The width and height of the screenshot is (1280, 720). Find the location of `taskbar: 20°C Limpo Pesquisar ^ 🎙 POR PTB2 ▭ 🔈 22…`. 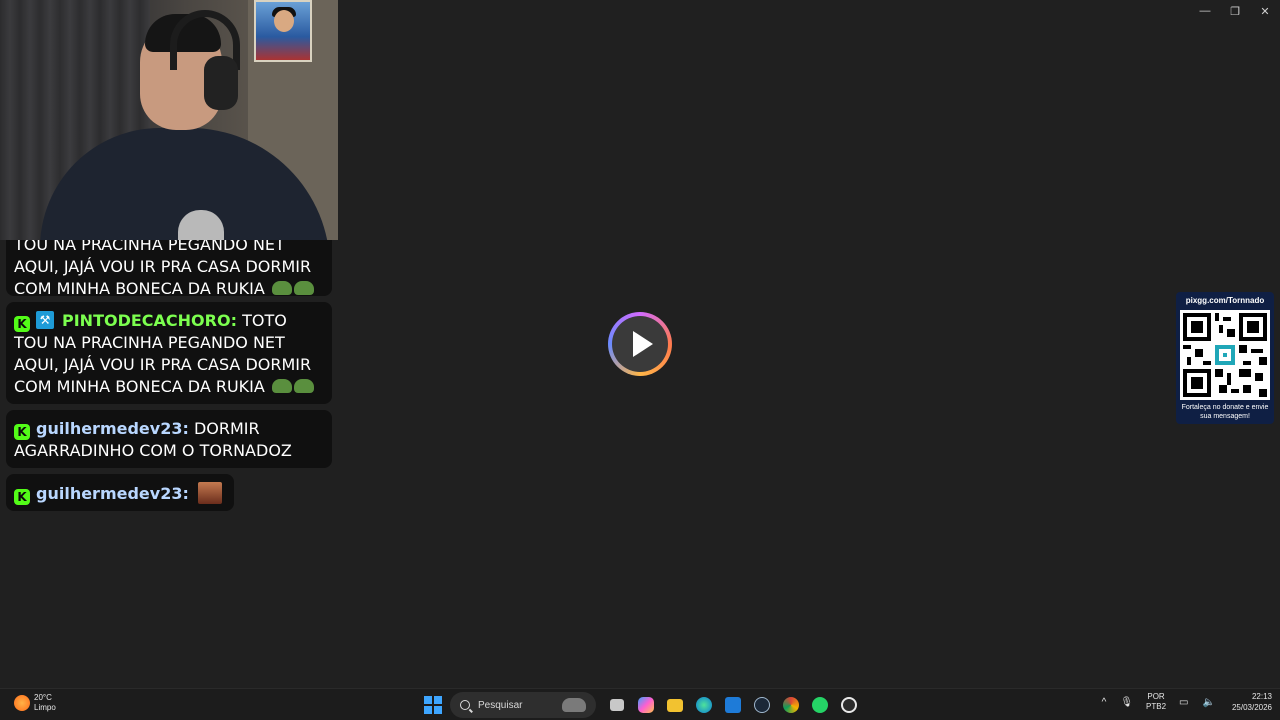

taskbar: 20°C Limpo Pesquisar ^ 🎙 POR PTB2 ▭ 🔈 22… is located at coordinates (640, 704).